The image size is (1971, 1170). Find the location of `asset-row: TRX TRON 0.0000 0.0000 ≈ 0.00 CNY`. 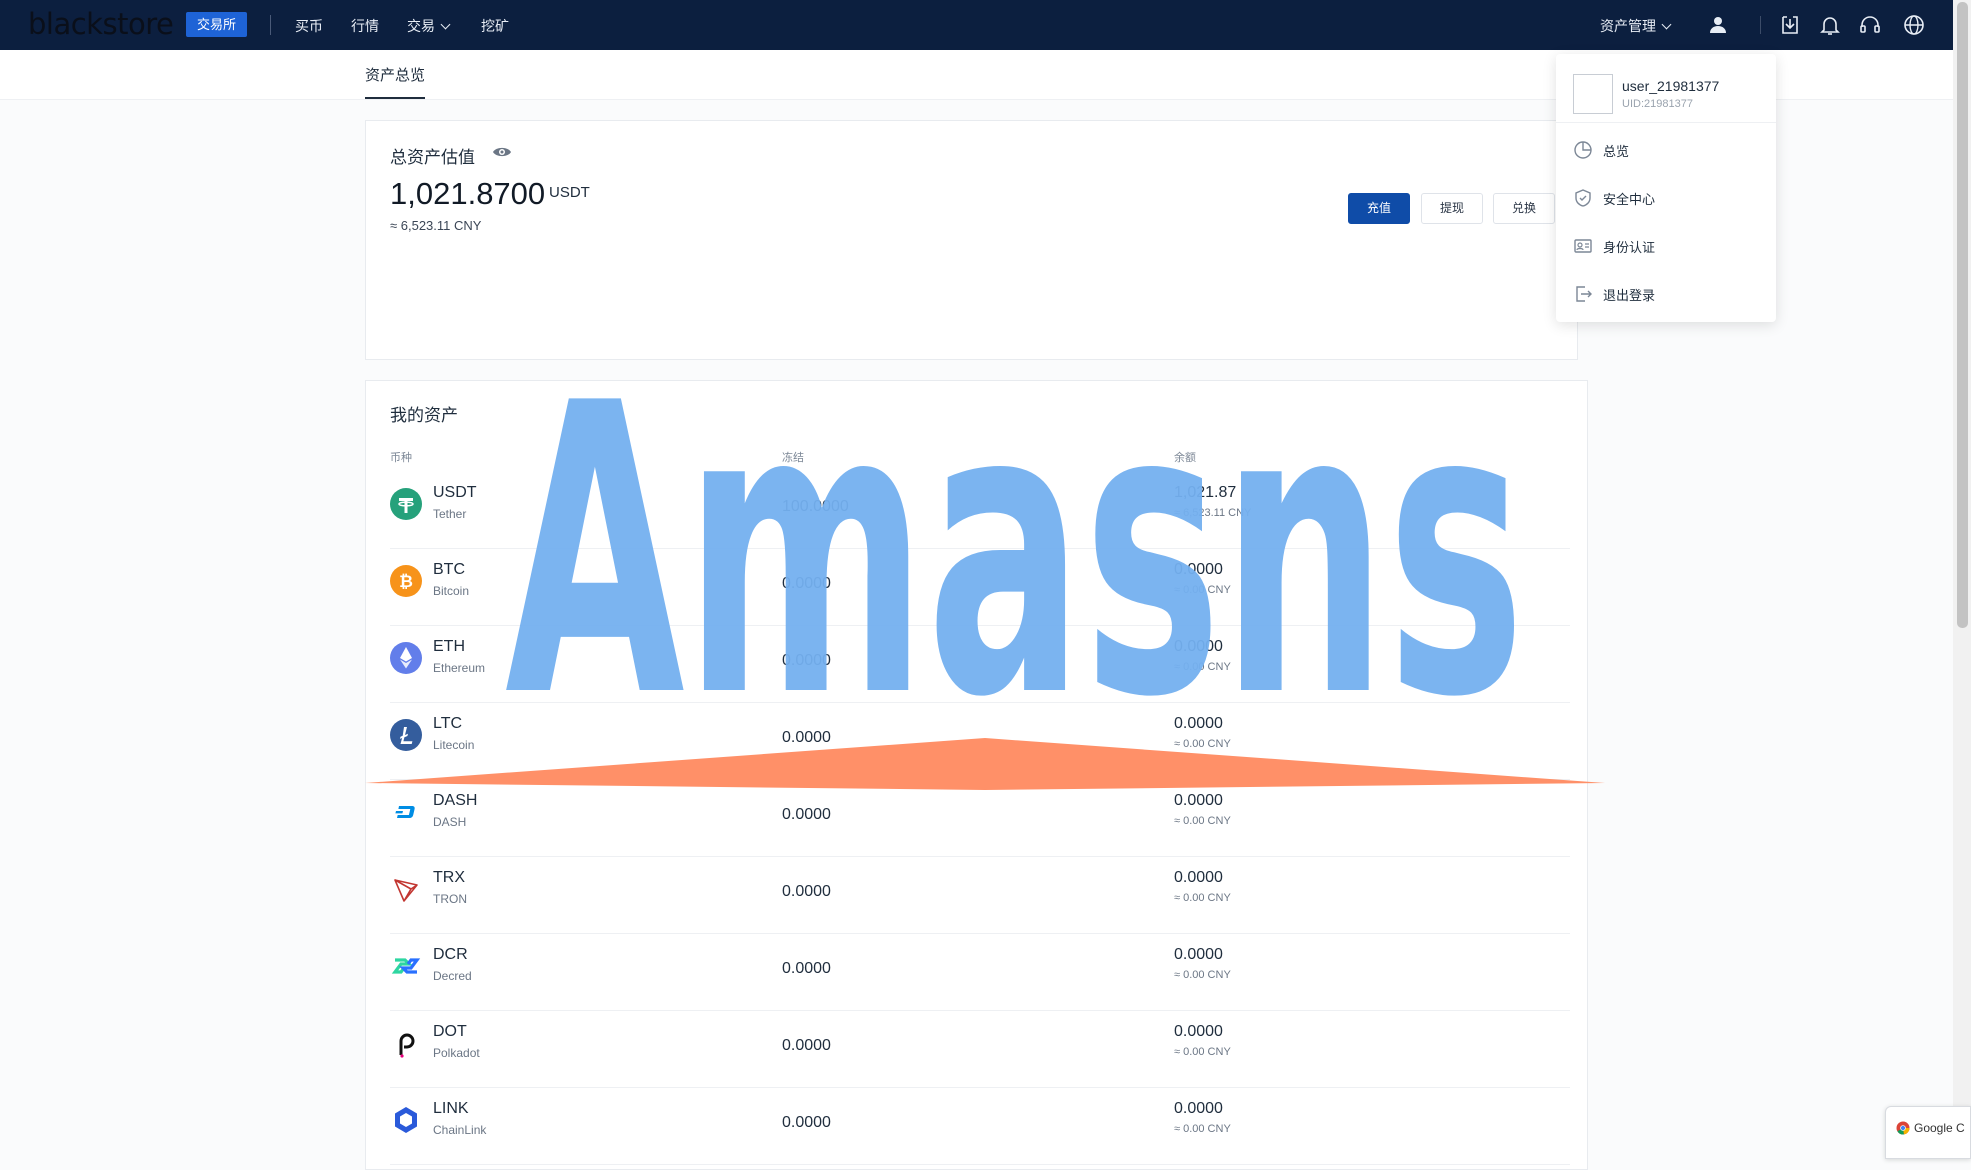

asset-row: TRX TRON 0.0000 0.0000 ≈ 0.00 CNY is located at coordinates (980, 895).